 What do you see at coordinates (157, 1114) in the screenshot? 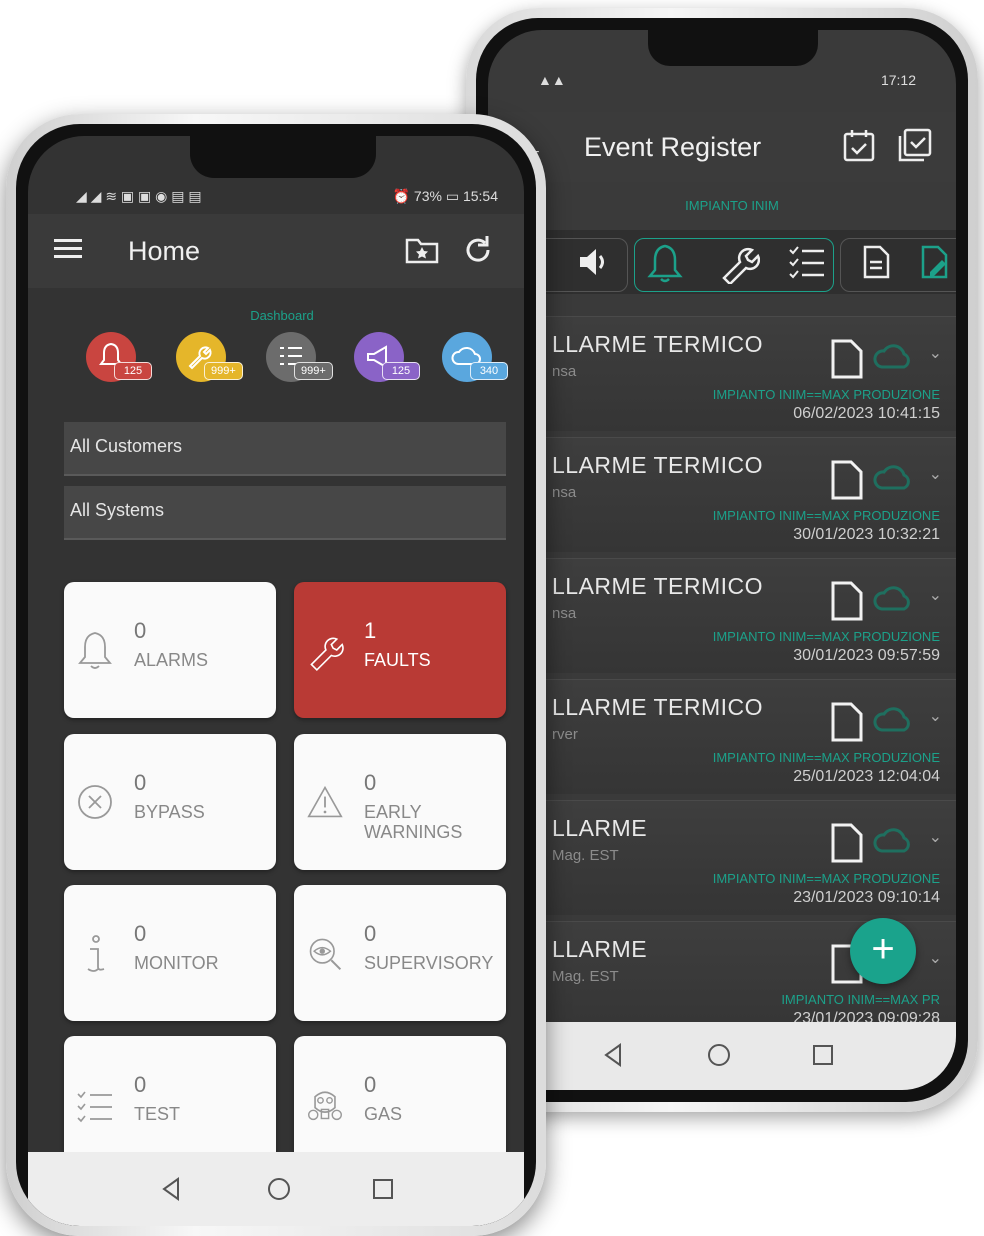
I see `test-label: TEST` at bounding box center [157, 1114].